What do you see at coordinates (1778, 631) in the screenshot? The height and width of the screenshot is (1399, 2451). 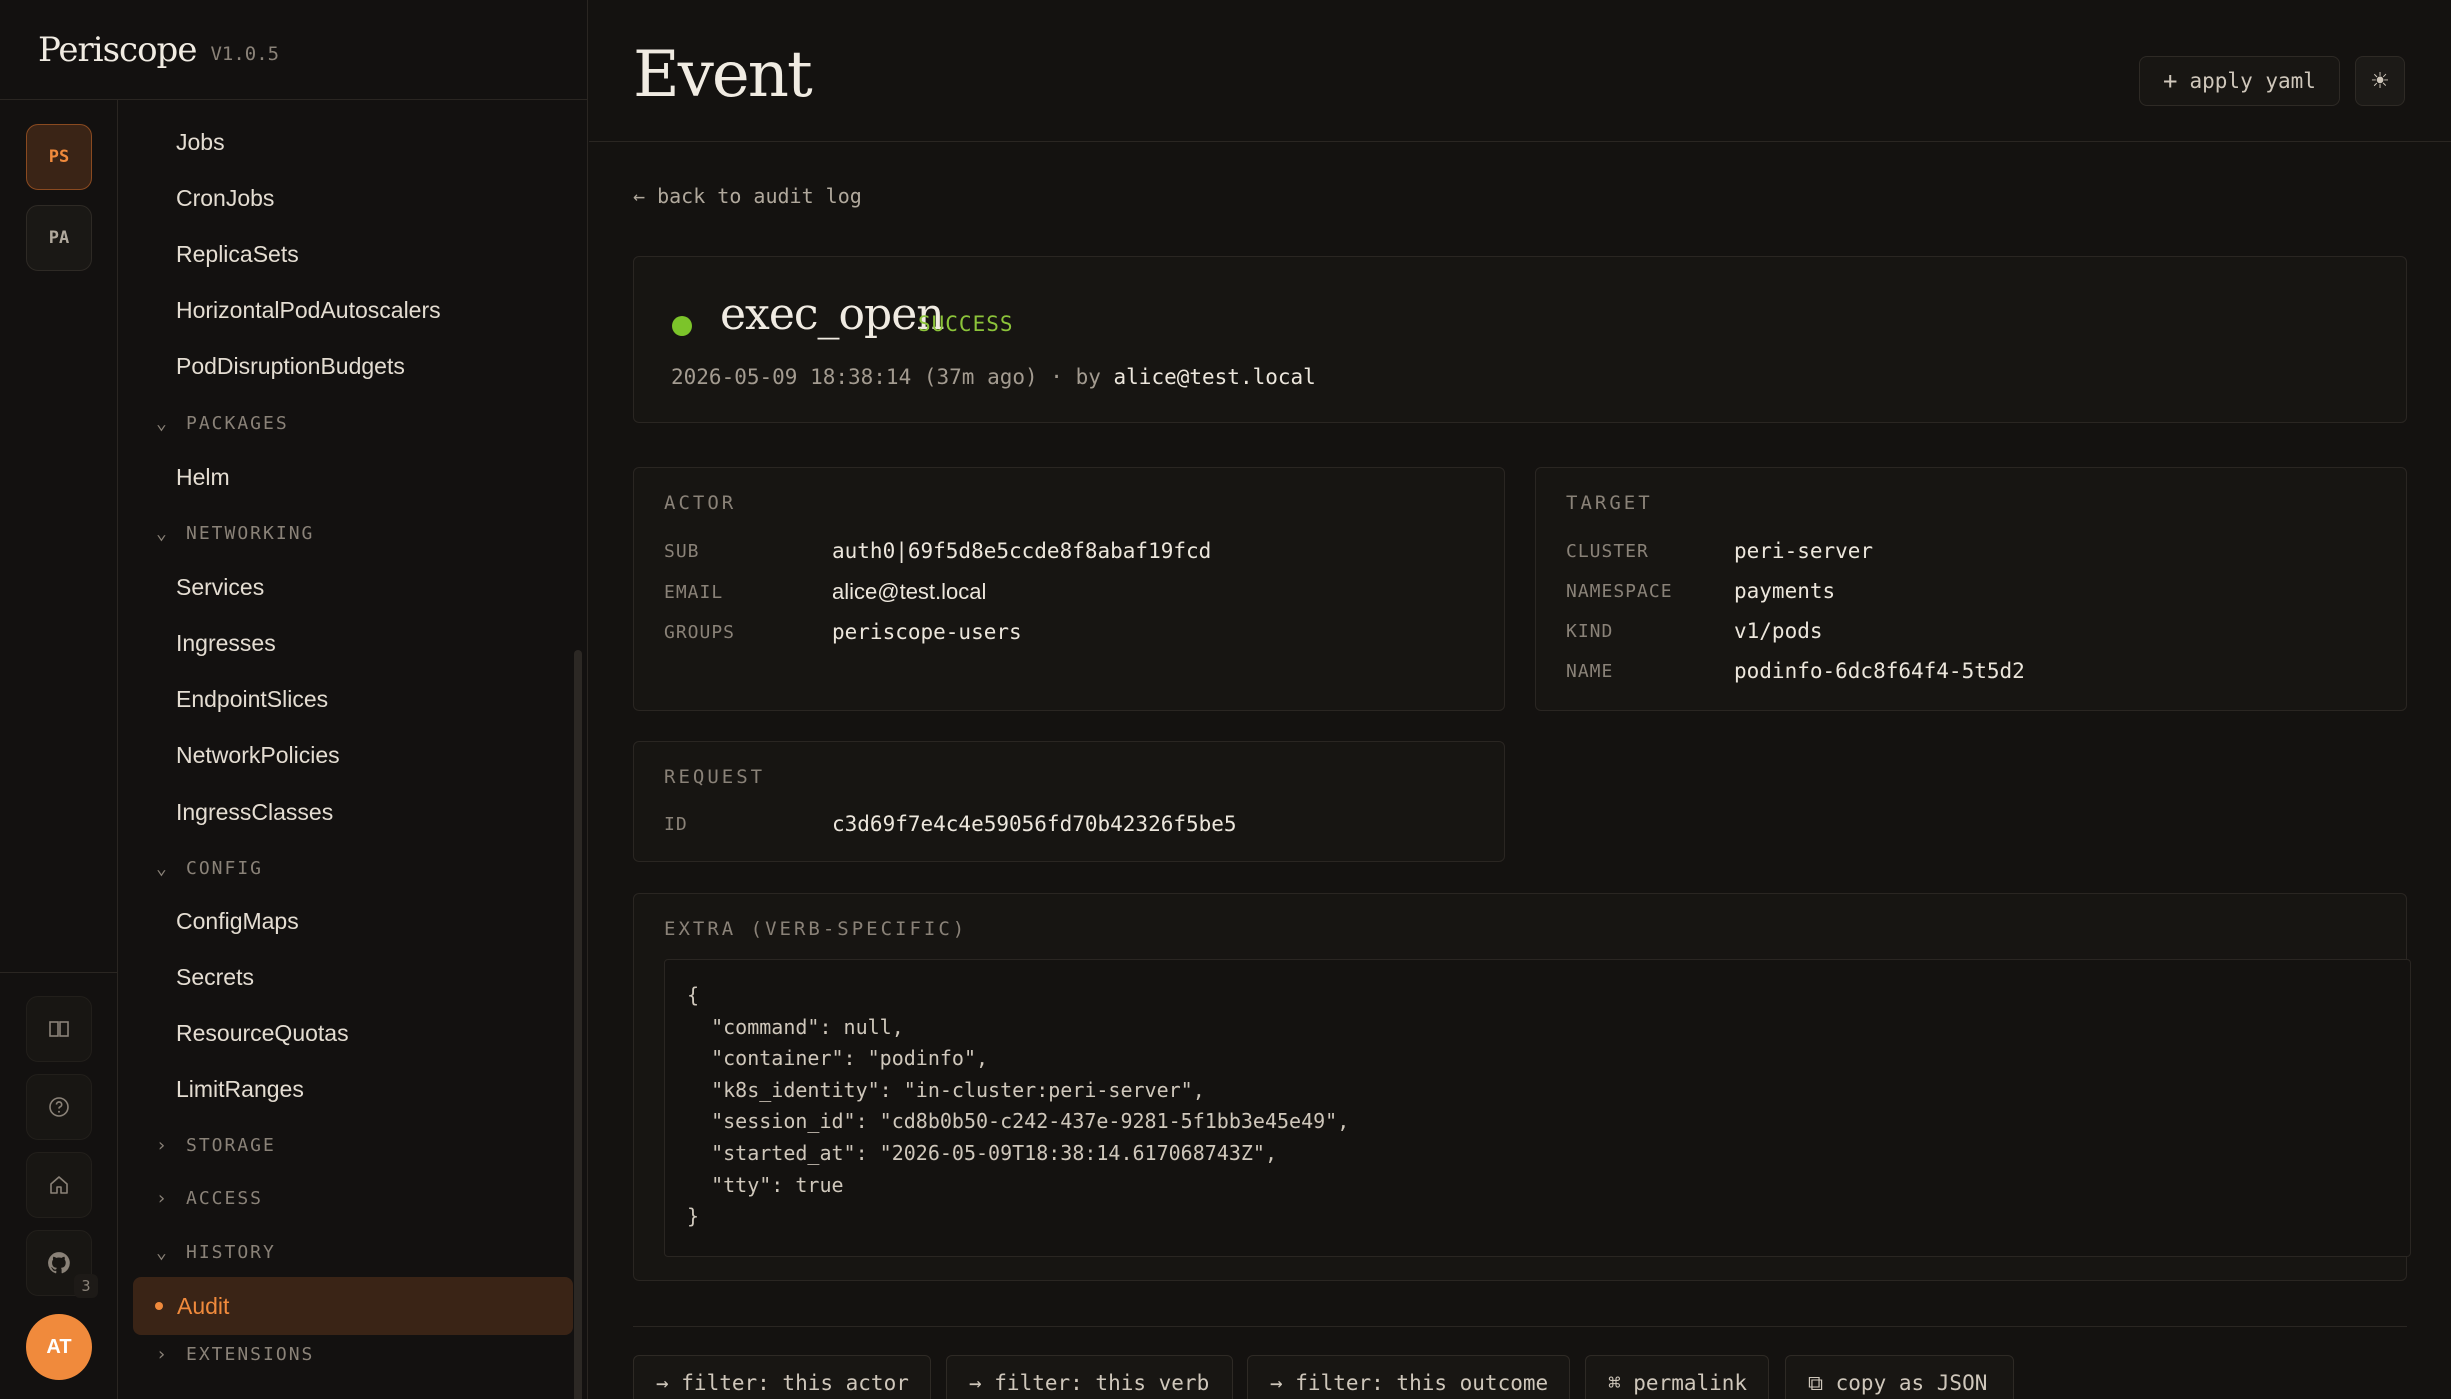 I see `target-kind-value: v1/pods` at bounding box center [1778, 631].